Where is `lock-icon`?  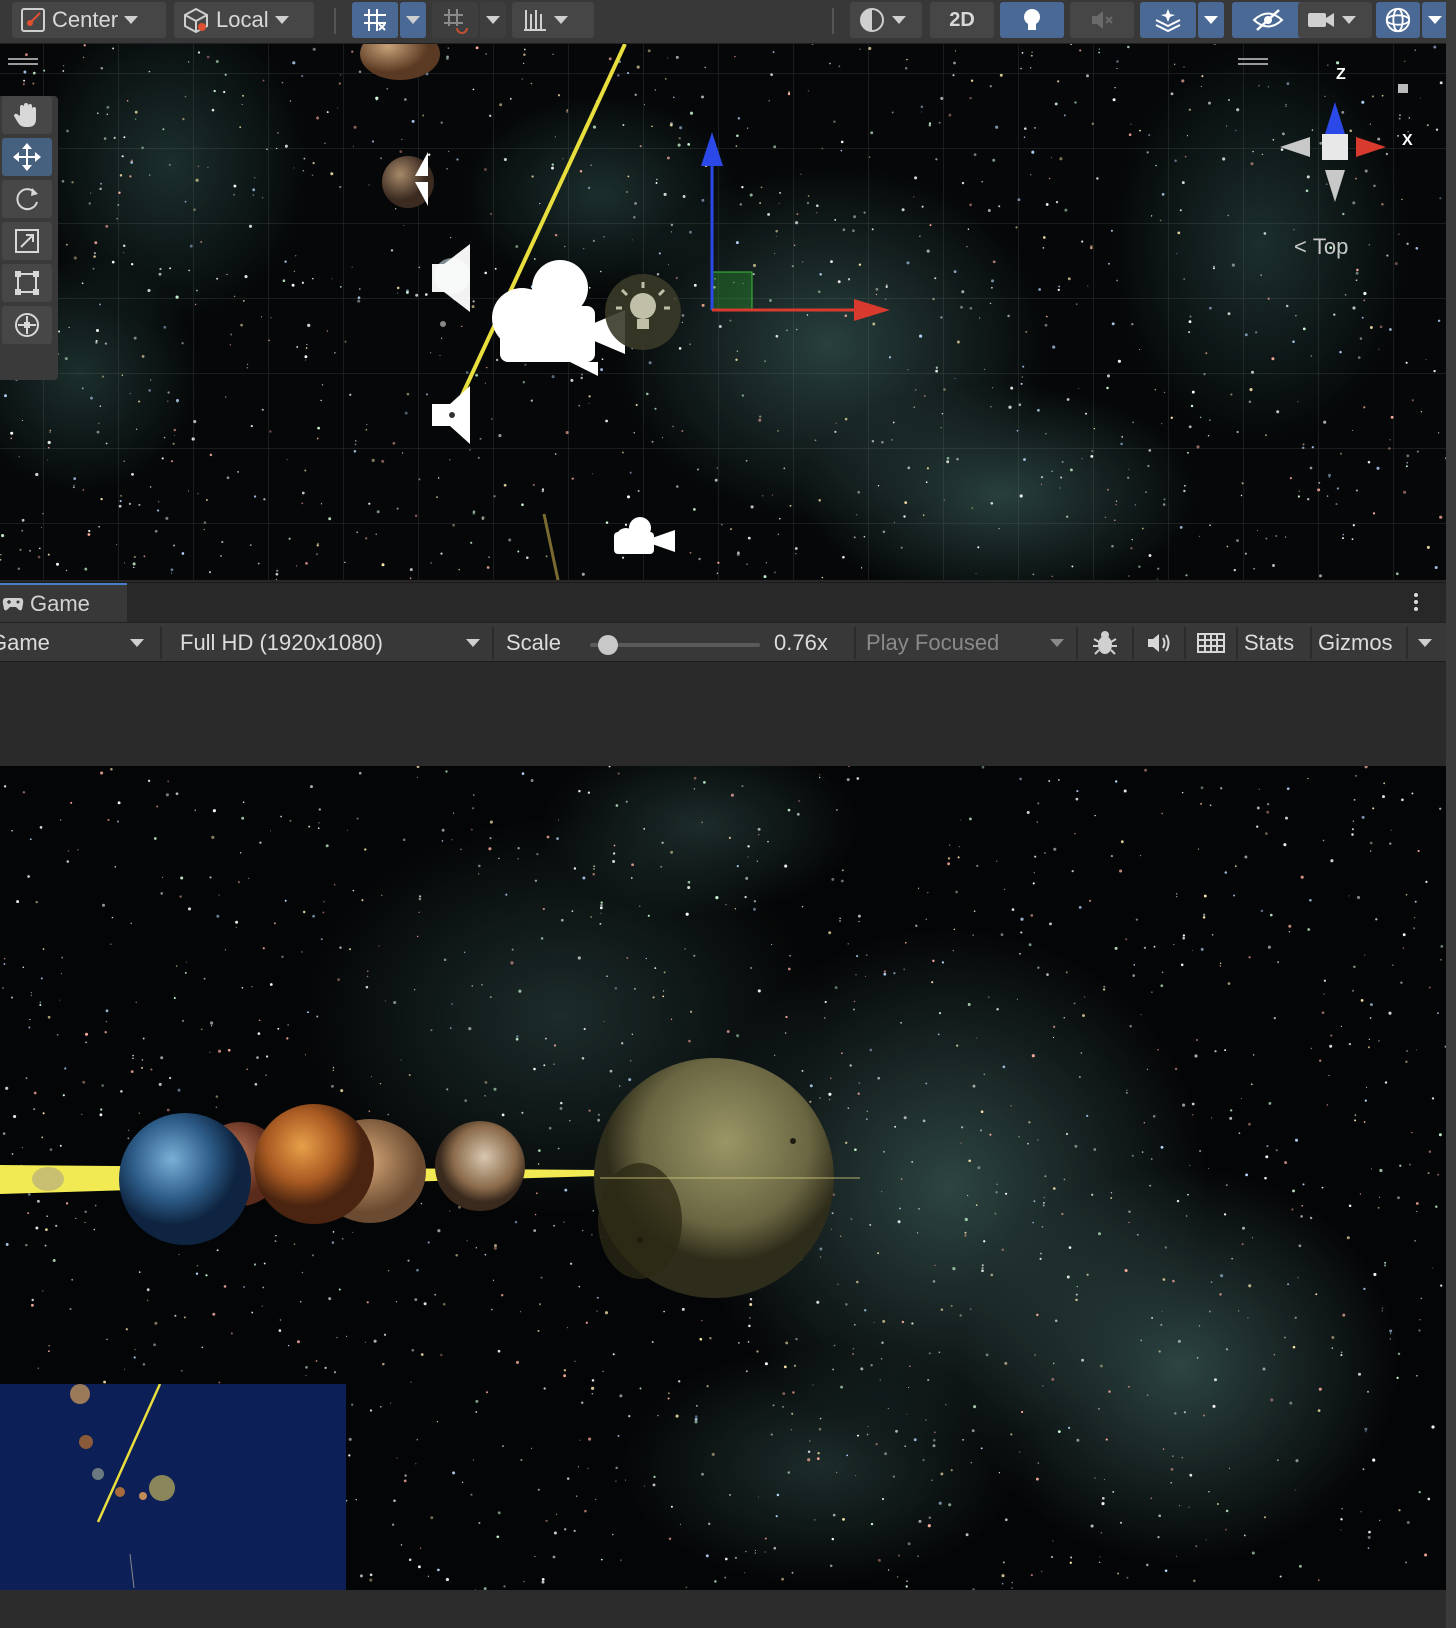
lock-icon is located at coordinates (1403, 88).